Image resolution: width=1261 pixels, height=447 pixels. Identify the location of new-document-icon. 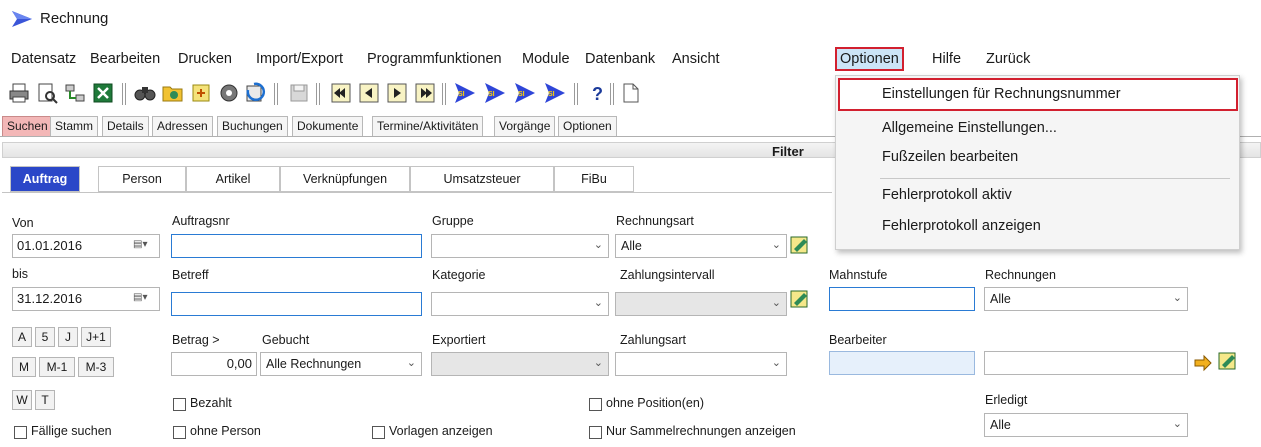
(631, 93).